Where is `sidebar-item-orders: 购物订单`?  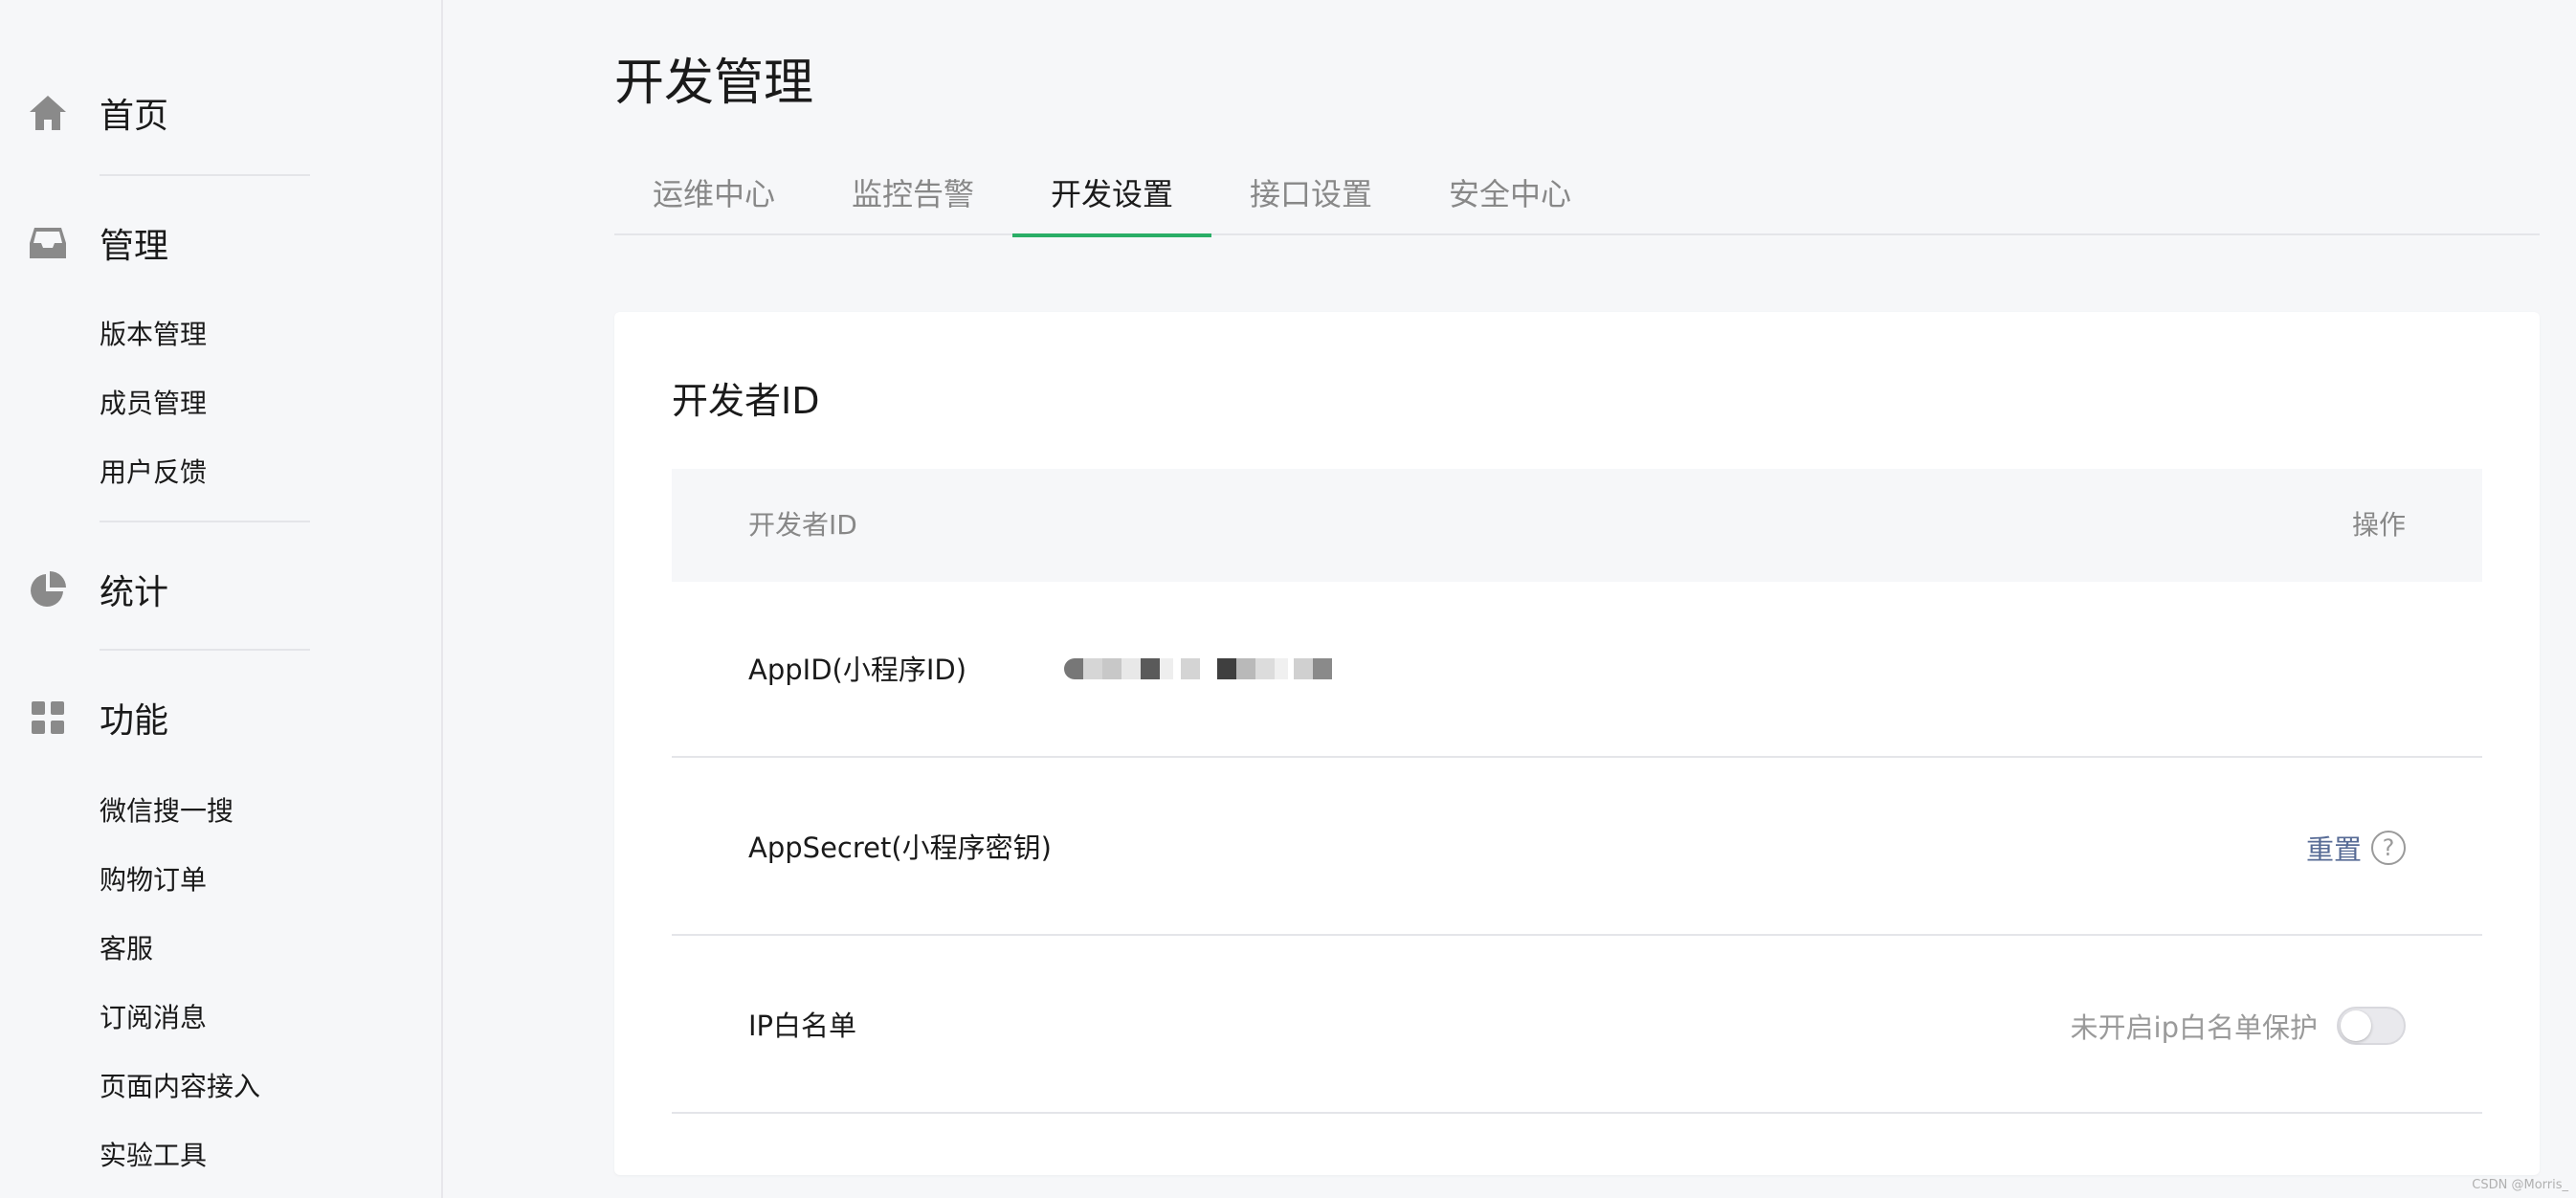 sidebar-item-orders: 购物订单 is located at coordinates (153, 880).